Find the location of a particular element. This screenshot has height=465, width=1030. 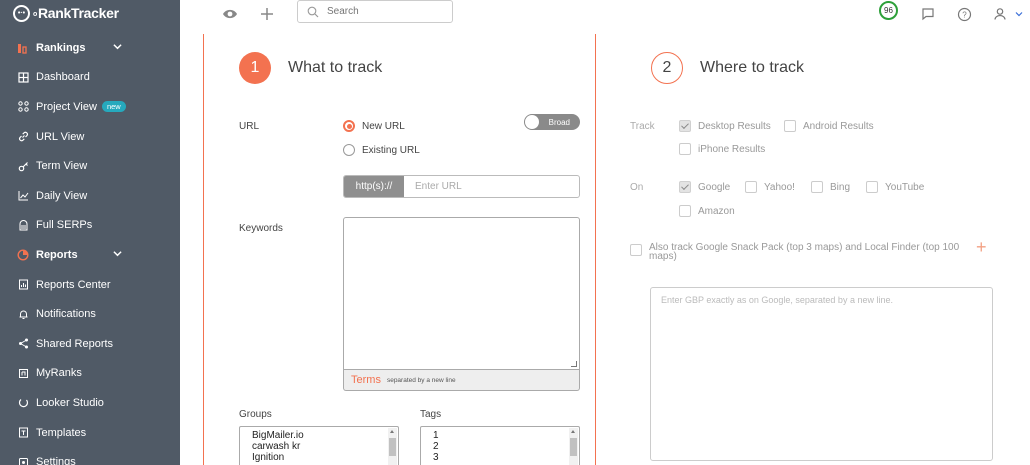

sidebar-item-rankings: Rankings is located at coordinates (90, 48).